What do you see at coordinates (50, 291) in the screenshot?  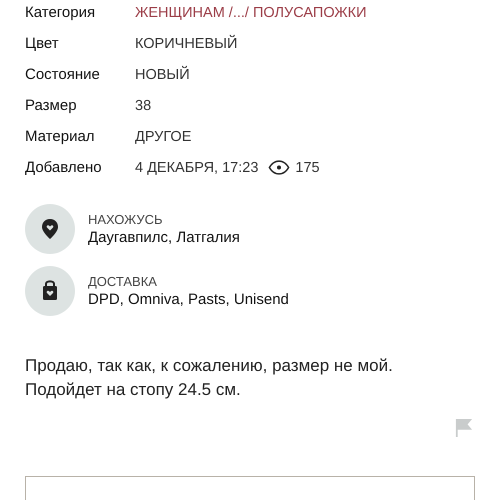 I see `shopping-bag-icon` at bounding box center [50, 291].